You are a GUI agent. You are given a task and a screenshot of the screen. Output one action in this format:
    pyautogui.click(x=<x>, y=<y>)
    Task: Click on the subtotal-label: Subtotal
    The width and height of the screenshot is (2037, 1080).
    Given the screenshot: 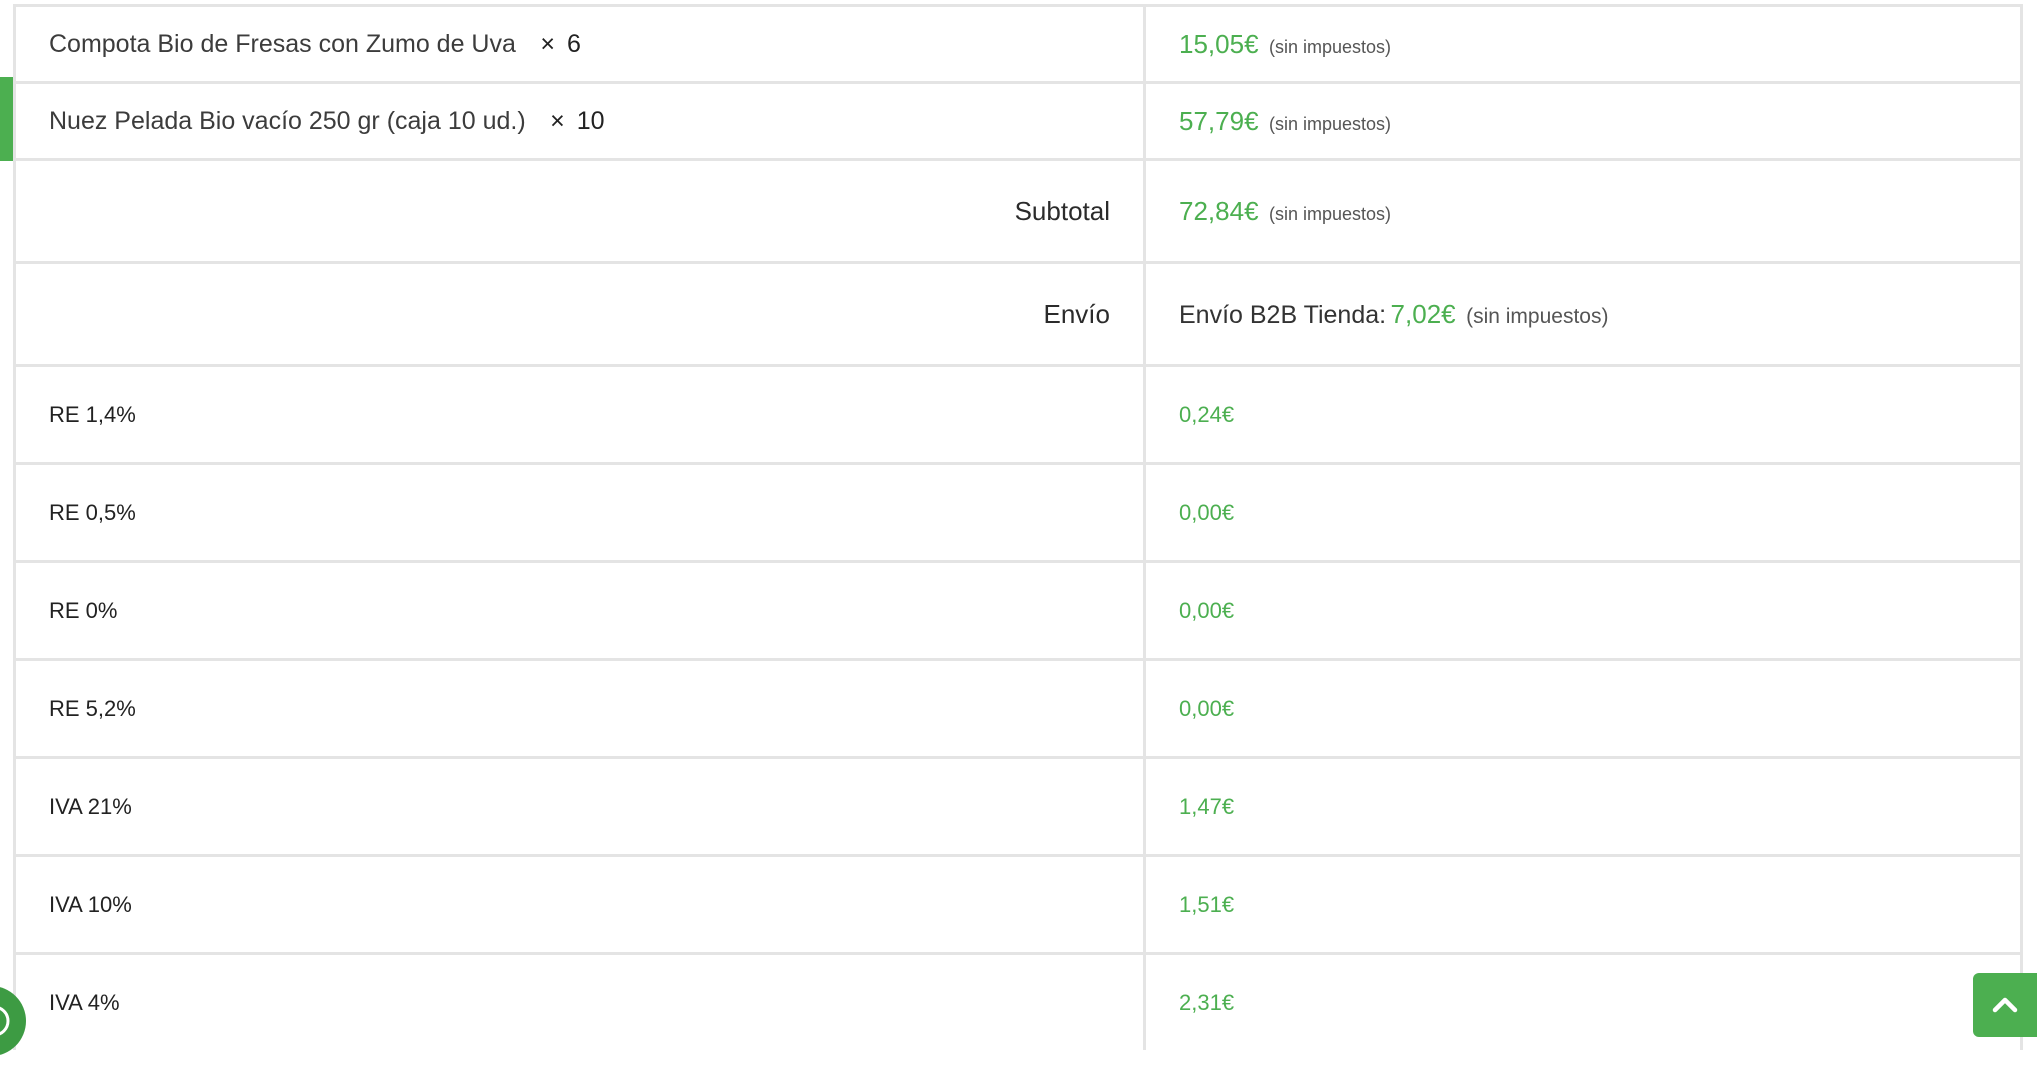 What is the action you would take?
    pyautogui.click(x=579, y=211)
    